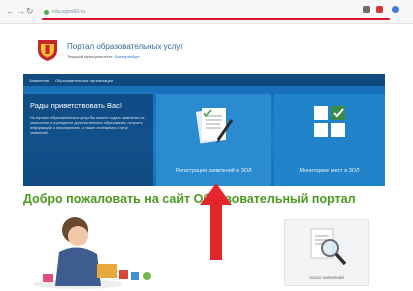  What do you see at coordinates (216, 221) in the screenshot?
I see `red-arrow-annotation` at bounding box center [216, 221].